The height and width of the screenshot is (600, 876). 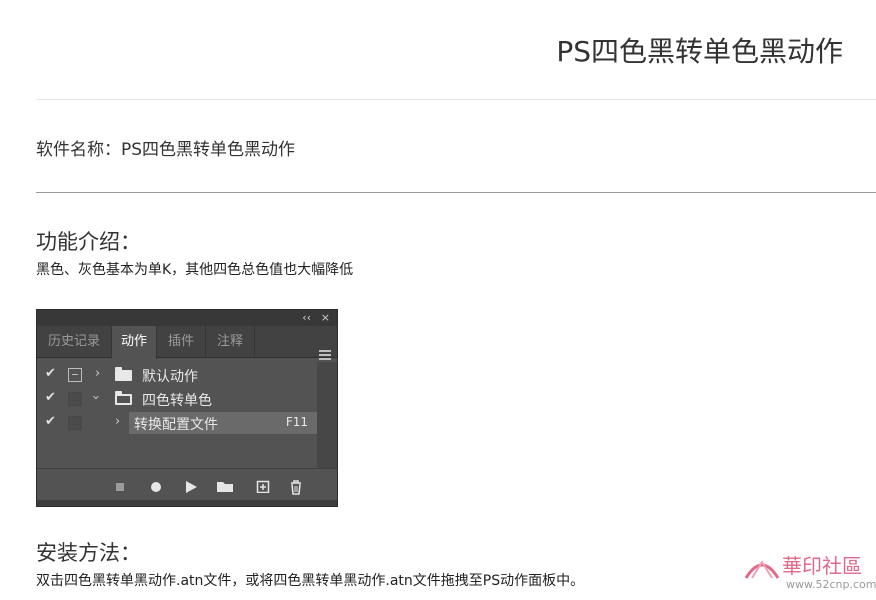 What do you see at coordinates (88, 242) in the screenshot?
I see `feature-heading: 功能介绍：` at bounding box center [88, 242].